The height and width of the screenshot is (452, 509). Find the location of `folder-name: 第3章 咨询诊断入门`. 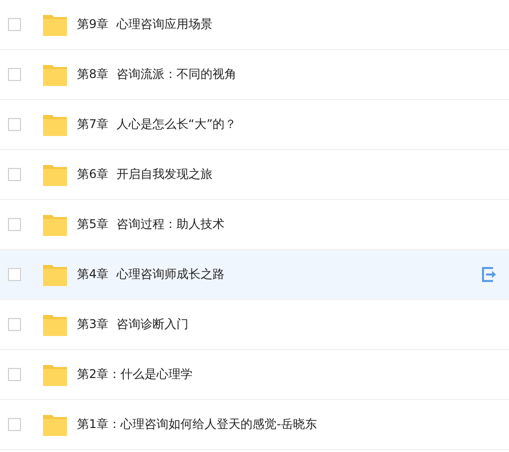

folder-name: 第3章 咨询诊断入门 is located at coordinates (132, 324).